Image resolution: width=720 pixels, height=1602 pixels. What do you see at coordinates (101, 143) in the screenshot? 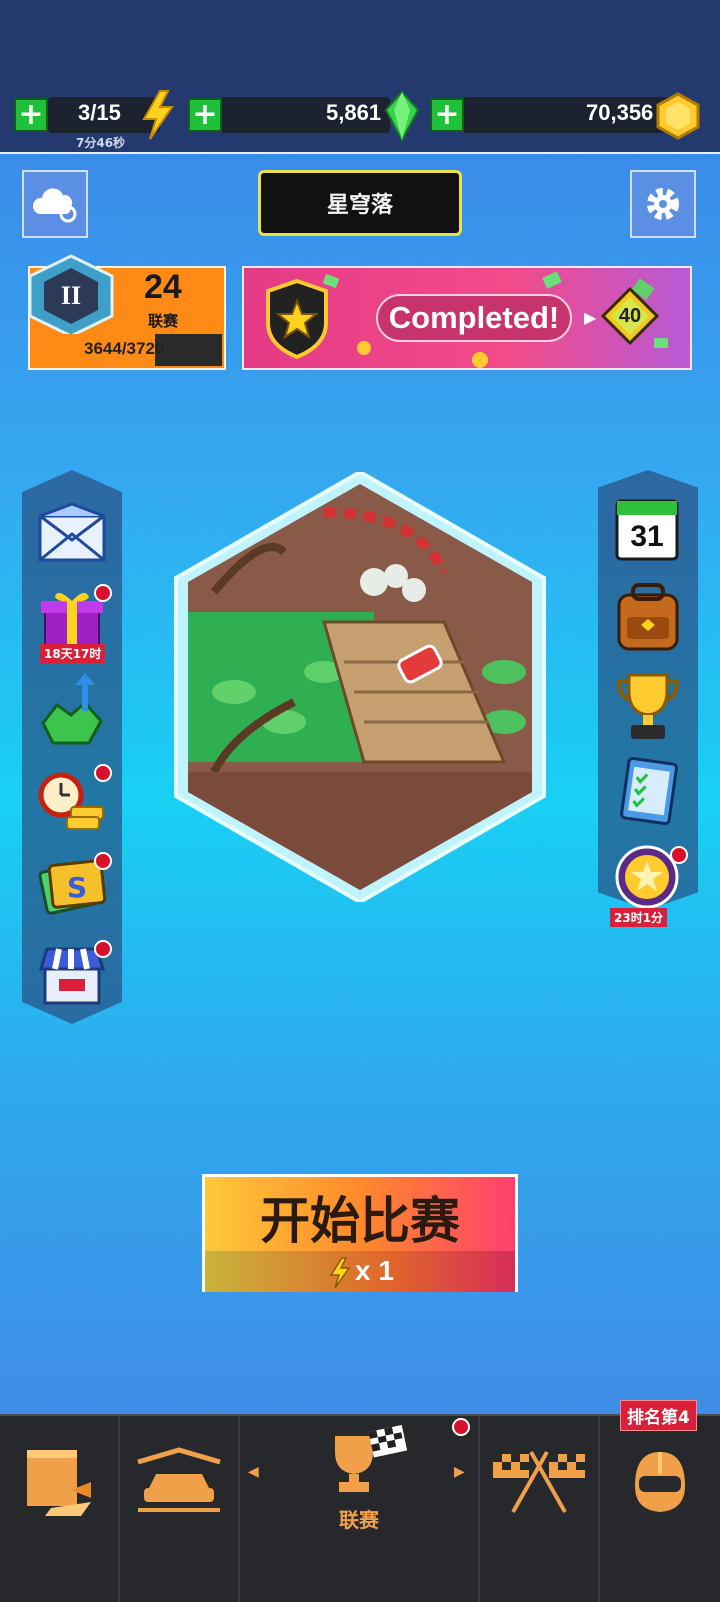
I see `energy-timer: 7分46秒` at bounding box center [101, 143].